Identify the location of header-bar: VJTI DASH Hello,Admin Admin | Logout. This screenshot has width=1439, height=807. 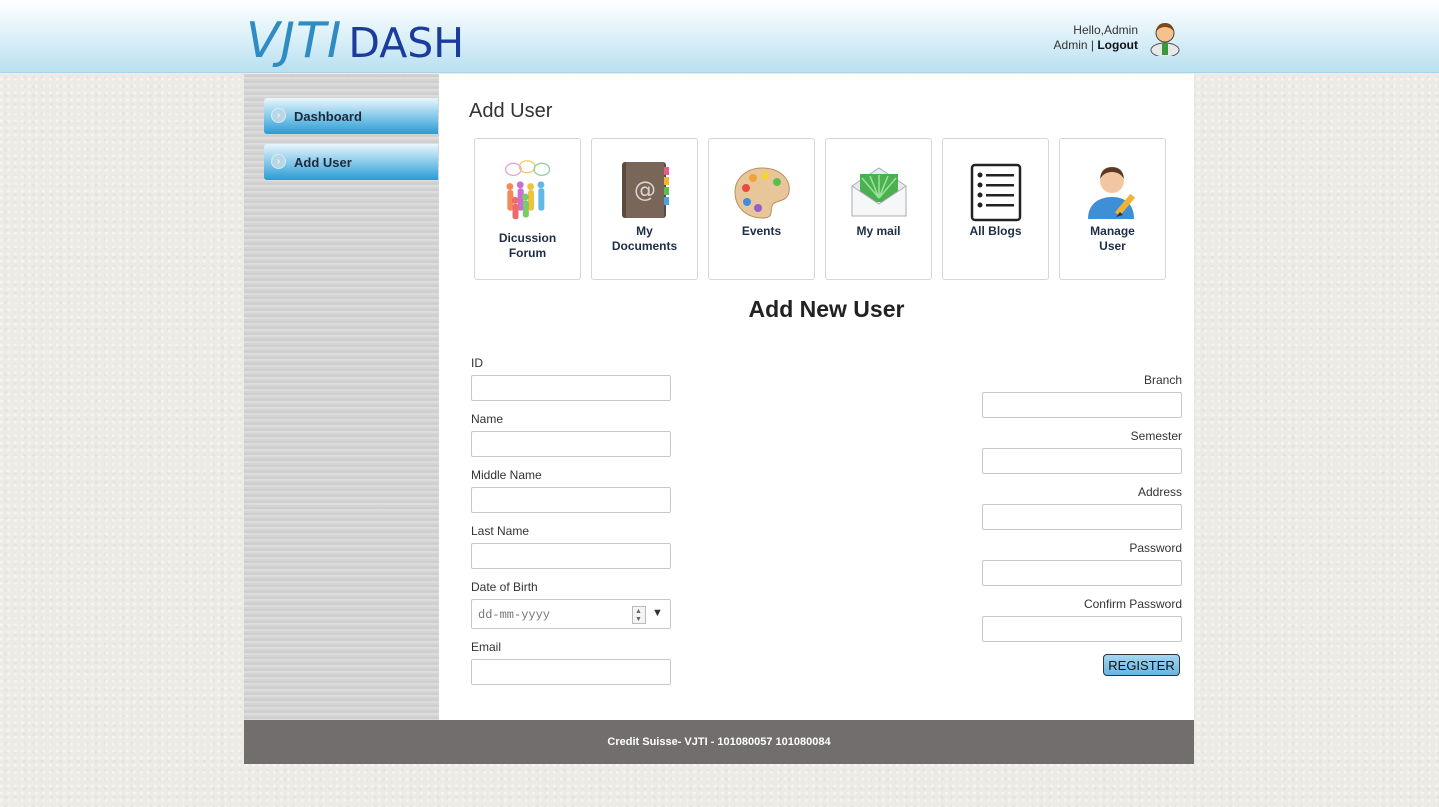
(719, 36).